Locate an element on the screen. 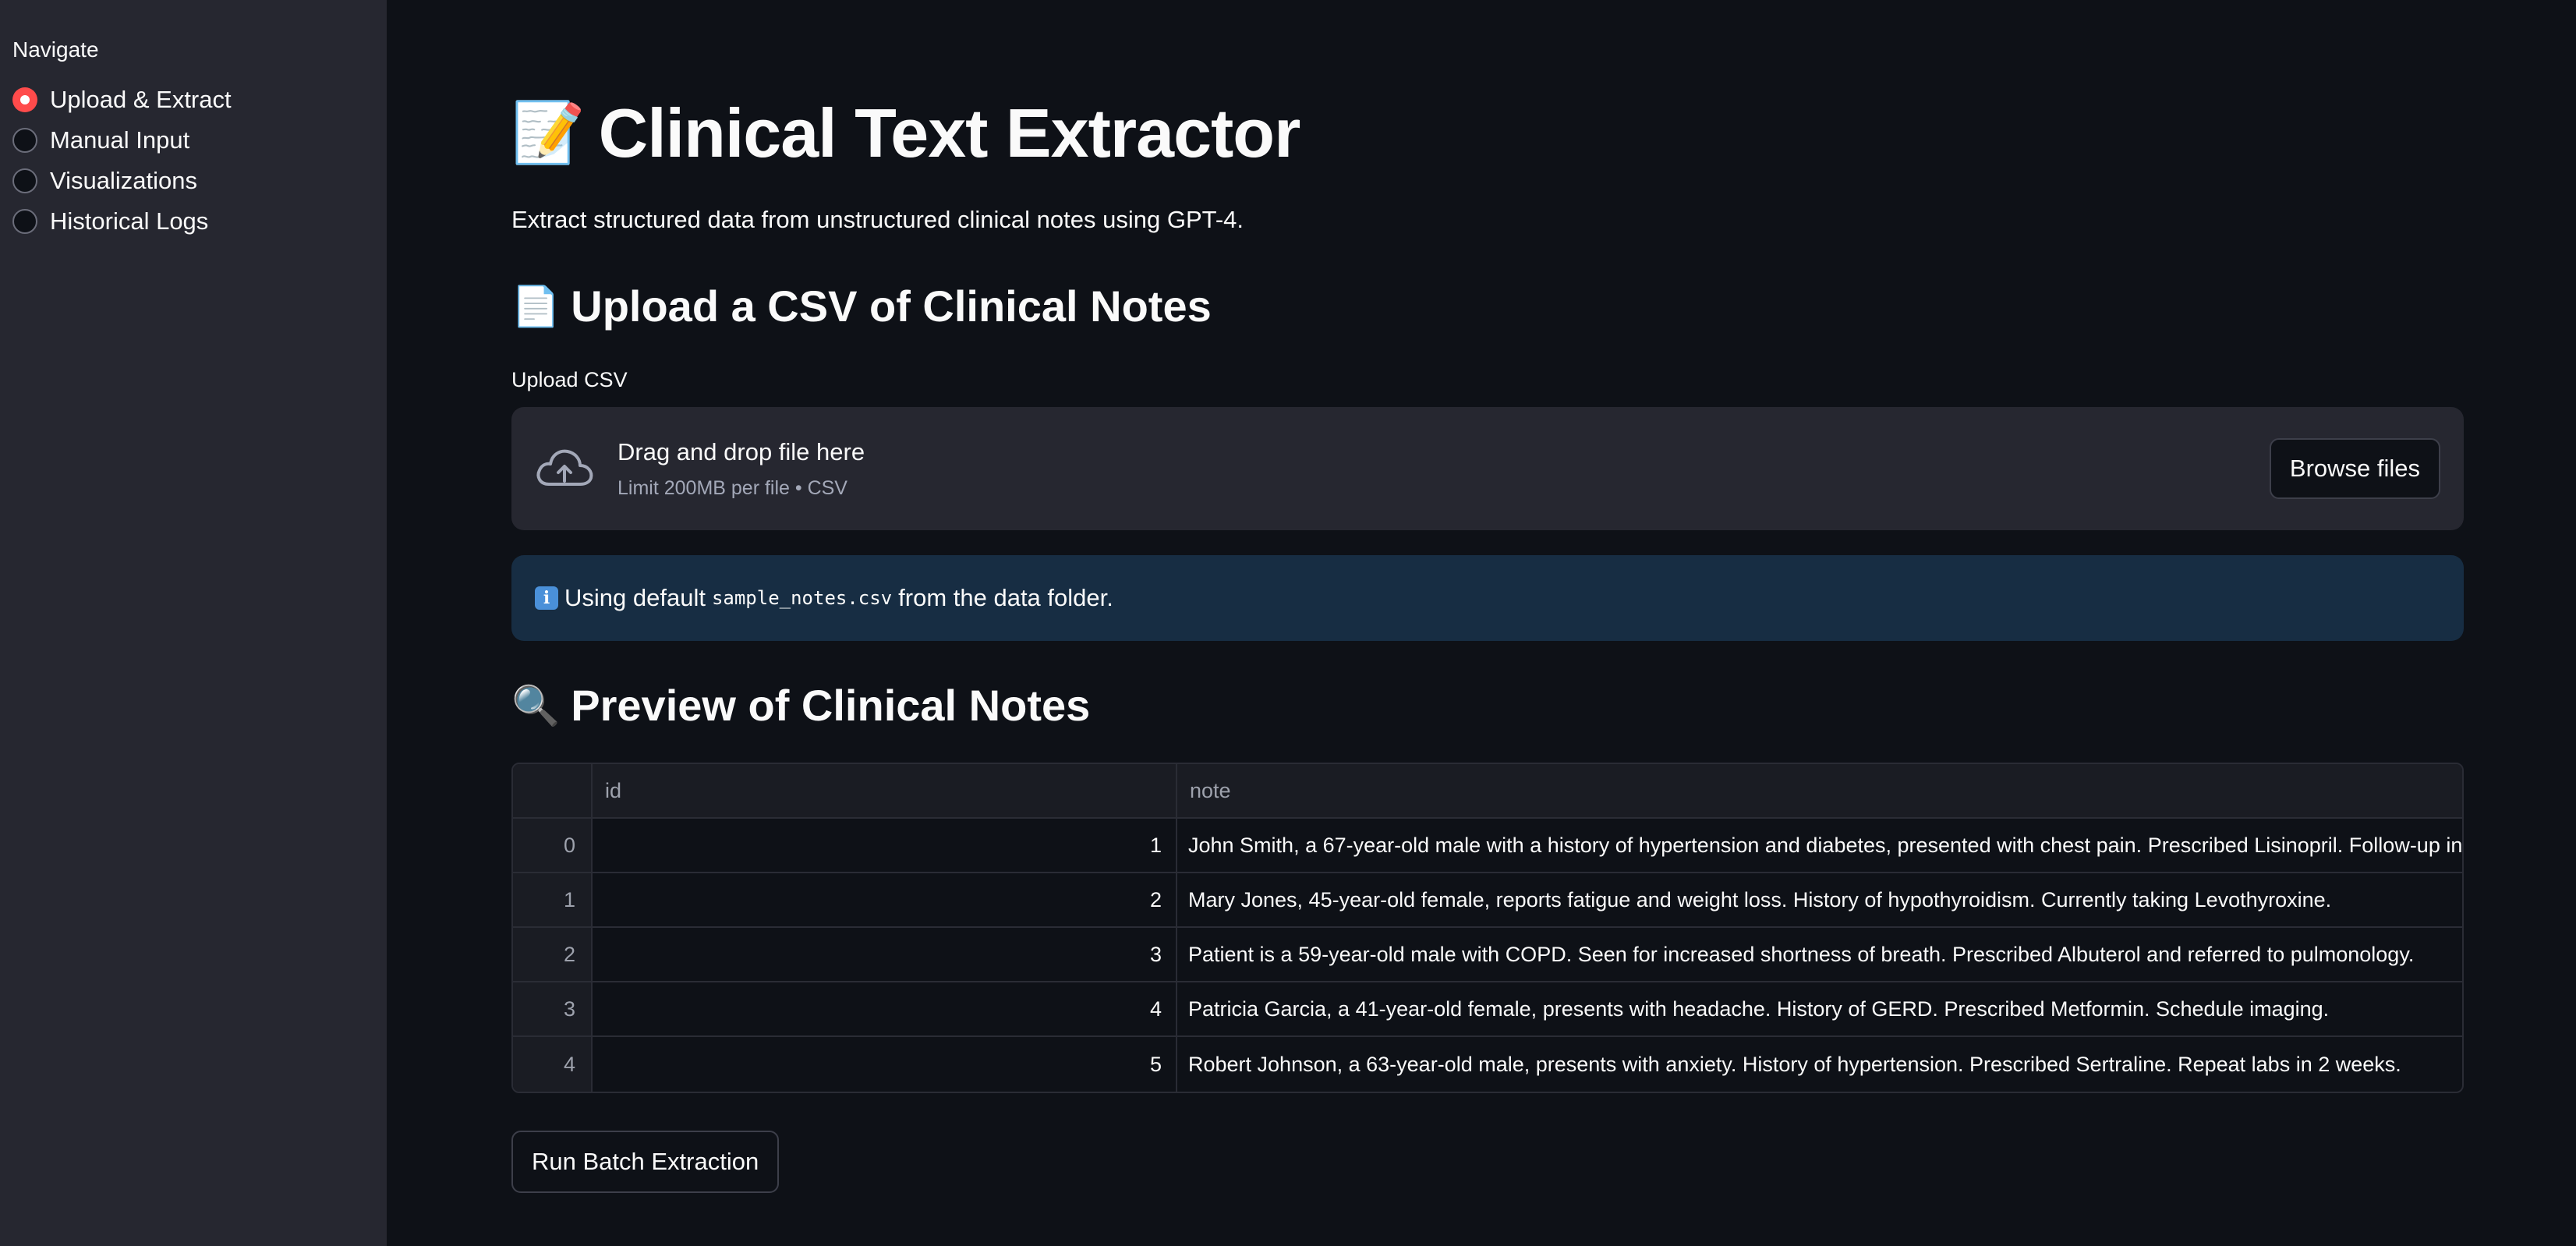 Image resolution: width=2576 pixels, height=1246 pixels. id-cell: 4 is located at coordinates (885, 1008).